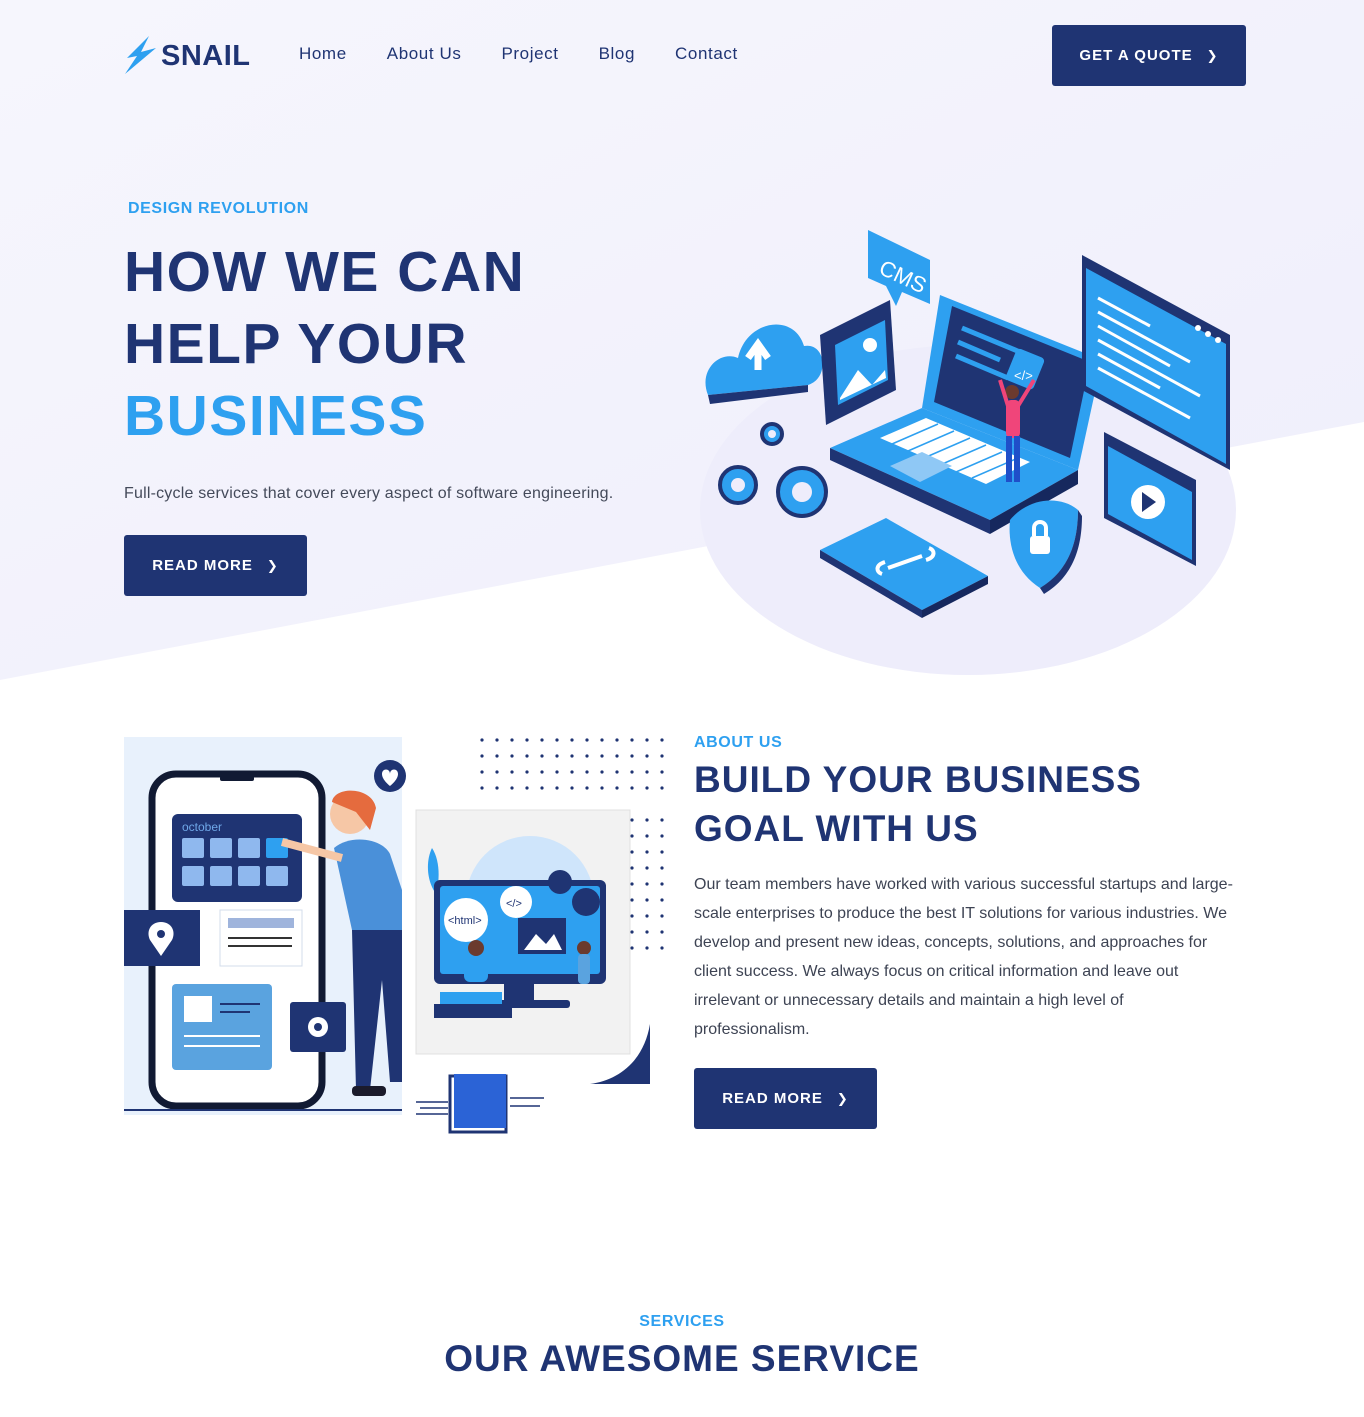 The width and height of the screenshot is (1364, 1417). Describe the element at coordinates (682, 1358) in the screenshot. I see `services-title: OUR AWESOME SERVICE` at that location.